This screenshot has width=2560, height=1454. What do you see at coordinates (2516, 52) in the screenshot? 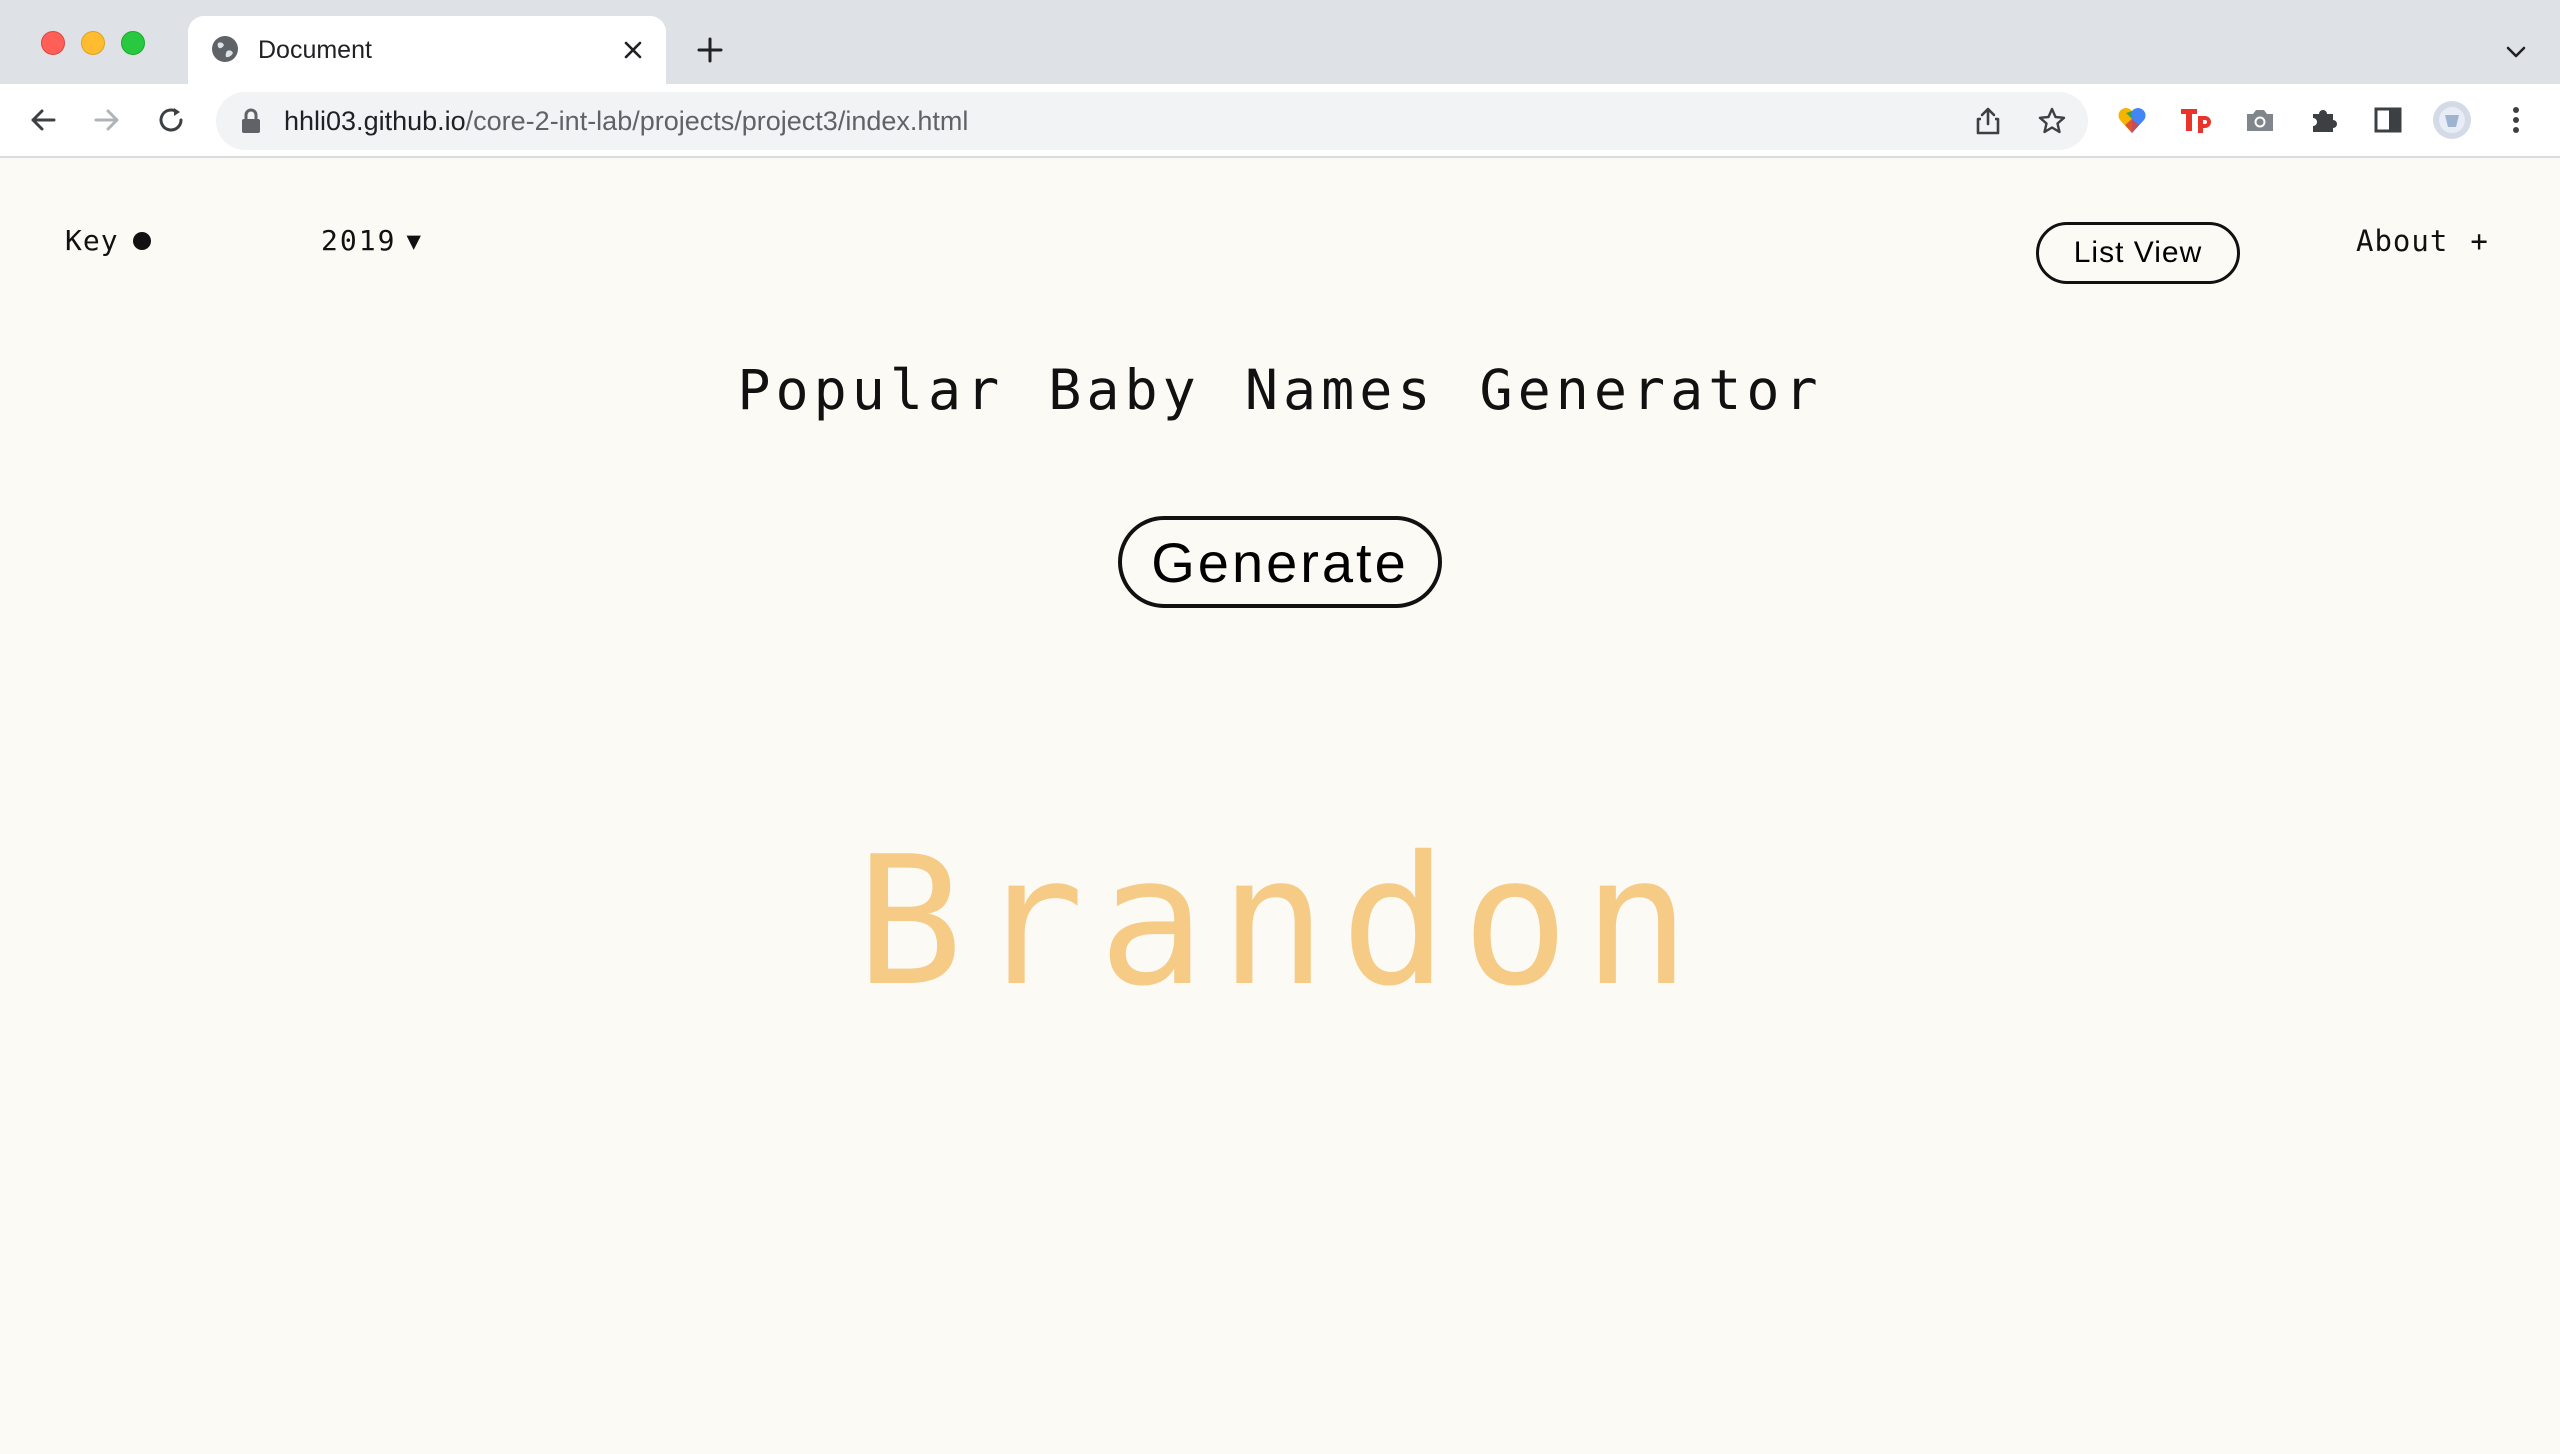
I see `tab-search-chevron-icon` at bounding box center [2516, 52].